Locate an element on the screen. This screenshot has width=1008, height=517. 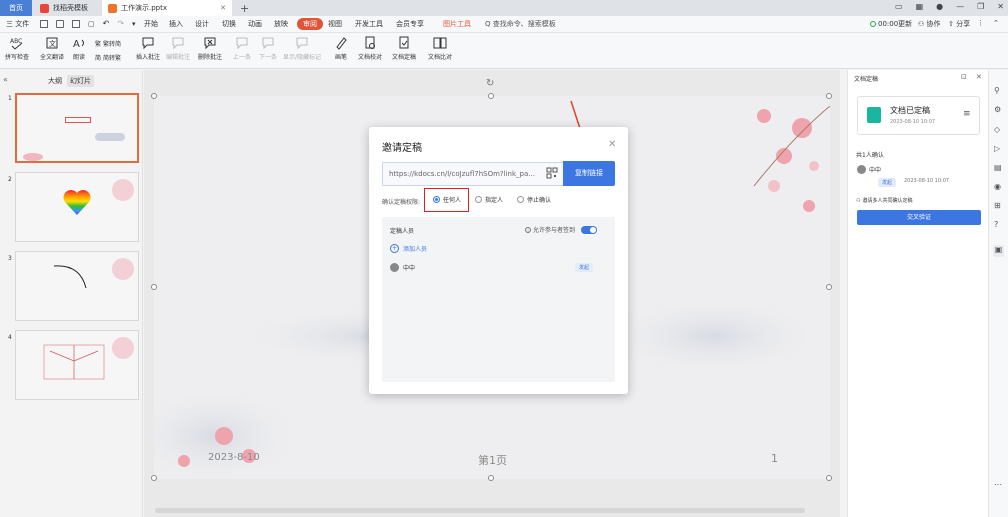
shape-icon: ◇ is located at coordinates (997, 129).